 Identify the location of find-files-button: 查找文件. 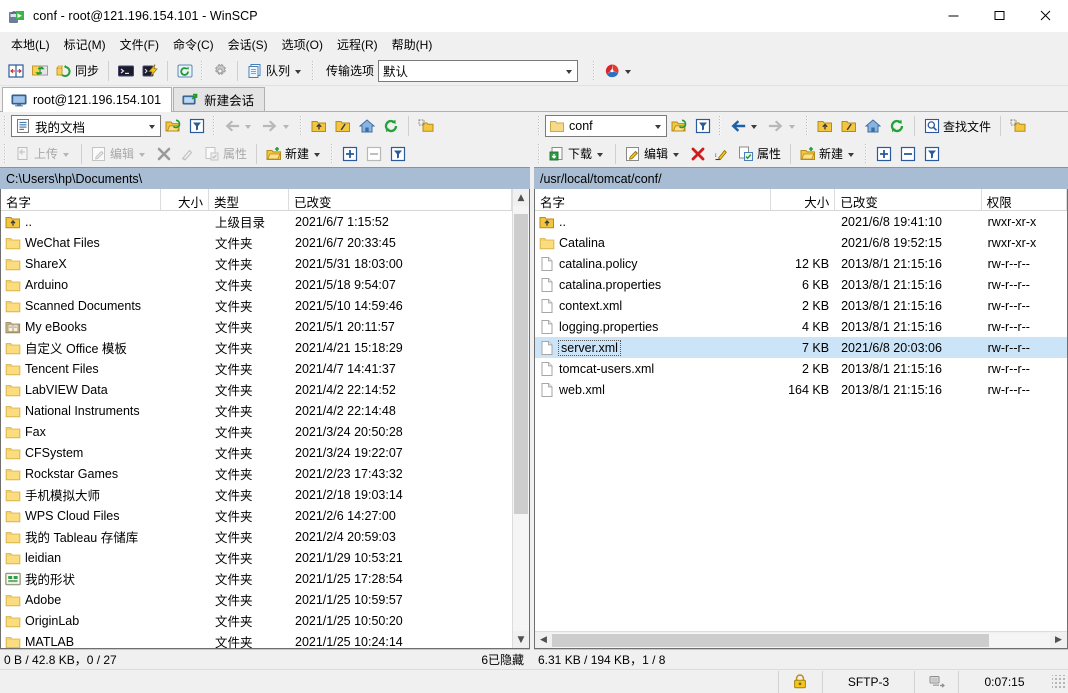
(957, 126).